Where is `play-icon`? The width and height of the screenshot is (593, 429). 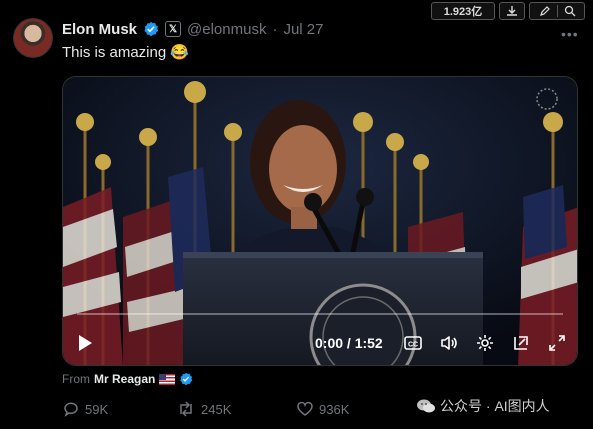
play-icon is located at coordinates (85, 343).